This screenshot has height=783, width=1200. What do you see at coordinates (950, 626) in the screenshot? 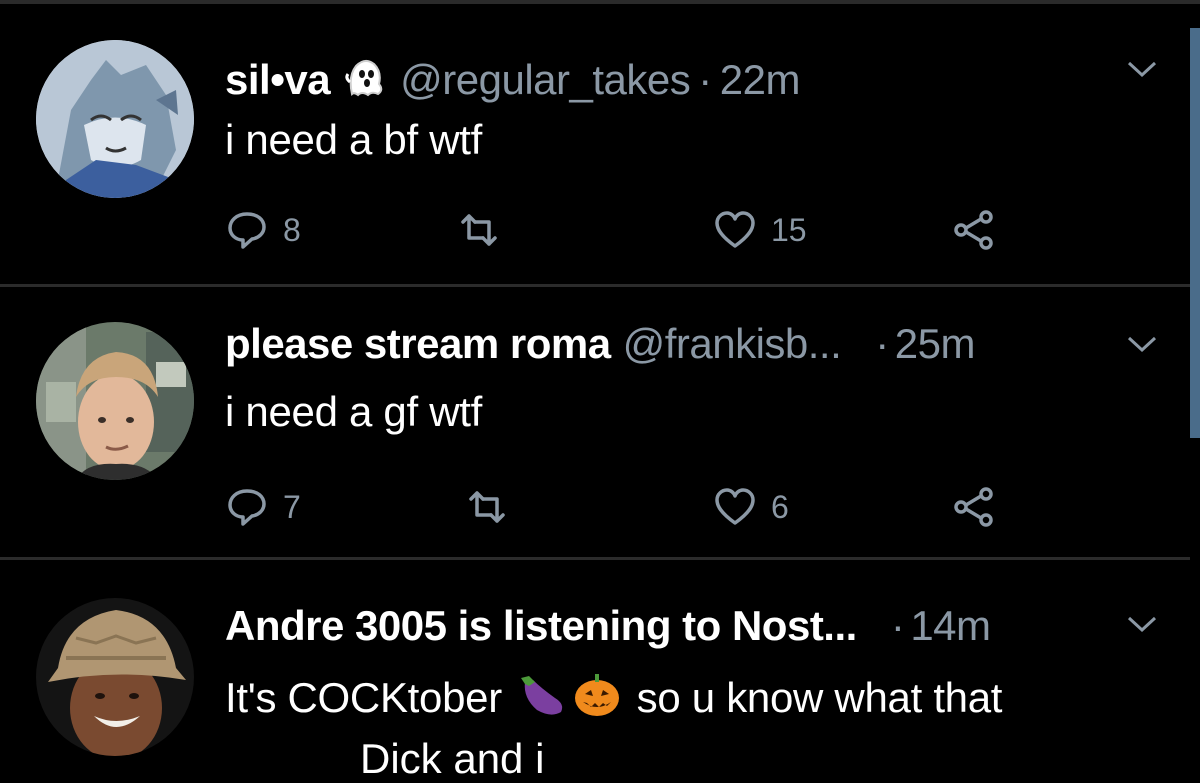
I see `timestamp: 14m` at bounding box center [950, 626].